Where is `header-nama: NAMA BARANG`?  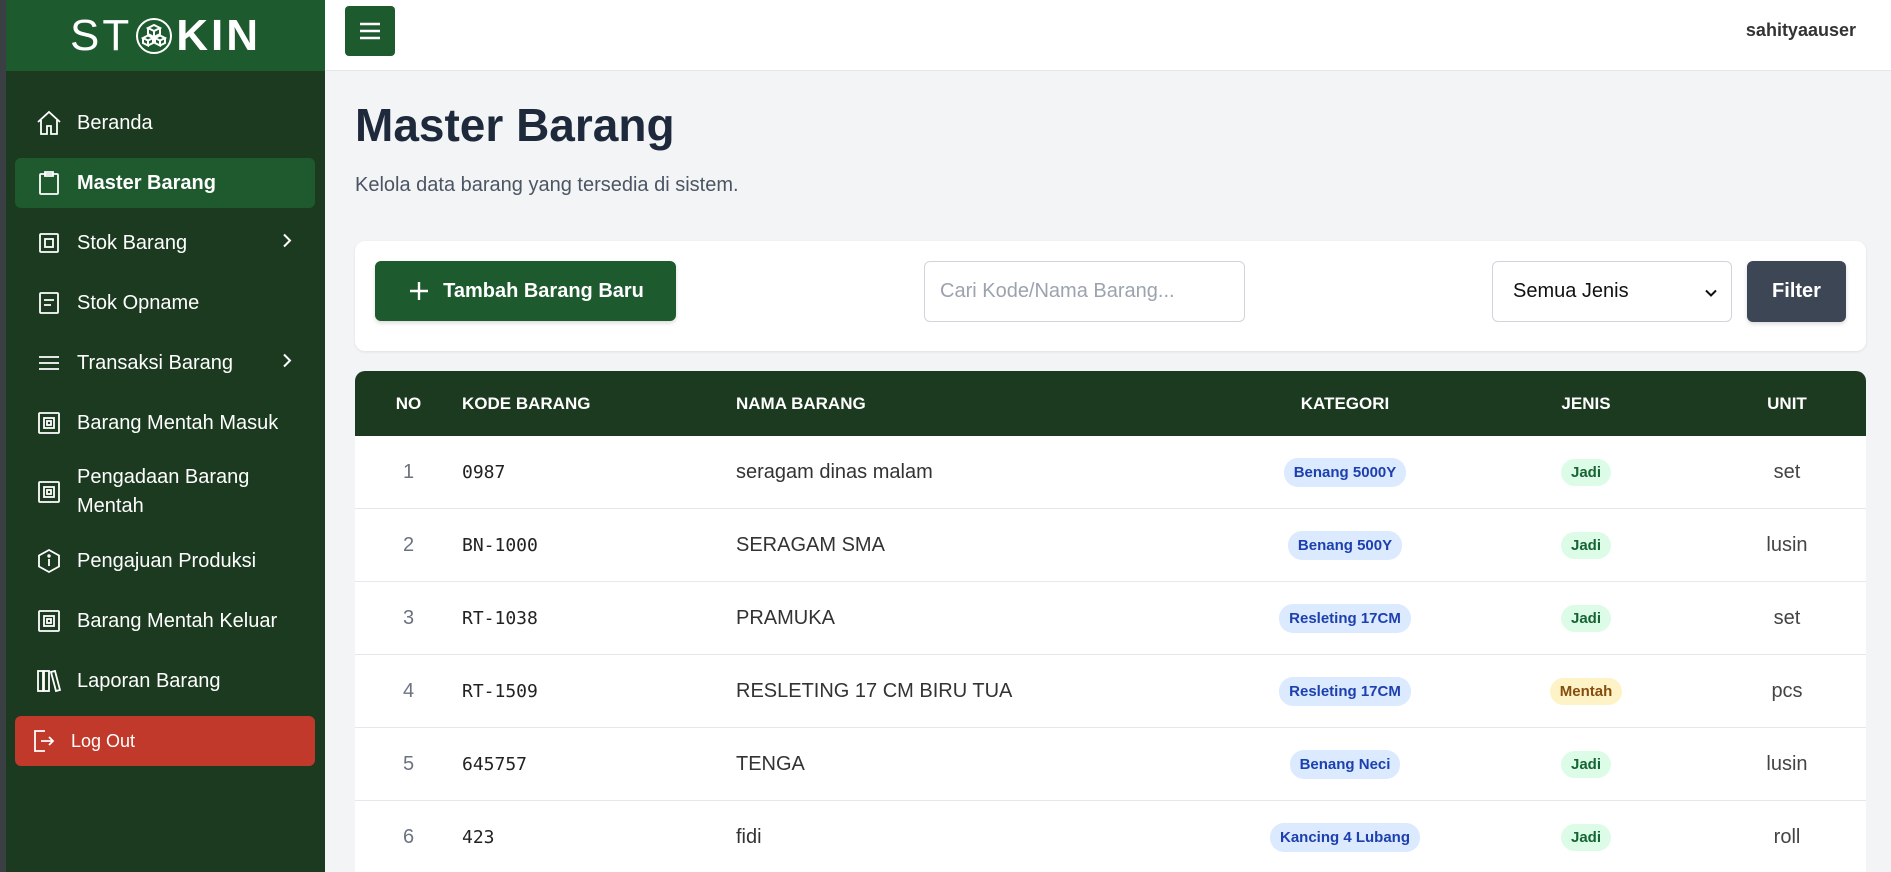 header-nama: NAMA BARANG is located at coordinates (981, 404).